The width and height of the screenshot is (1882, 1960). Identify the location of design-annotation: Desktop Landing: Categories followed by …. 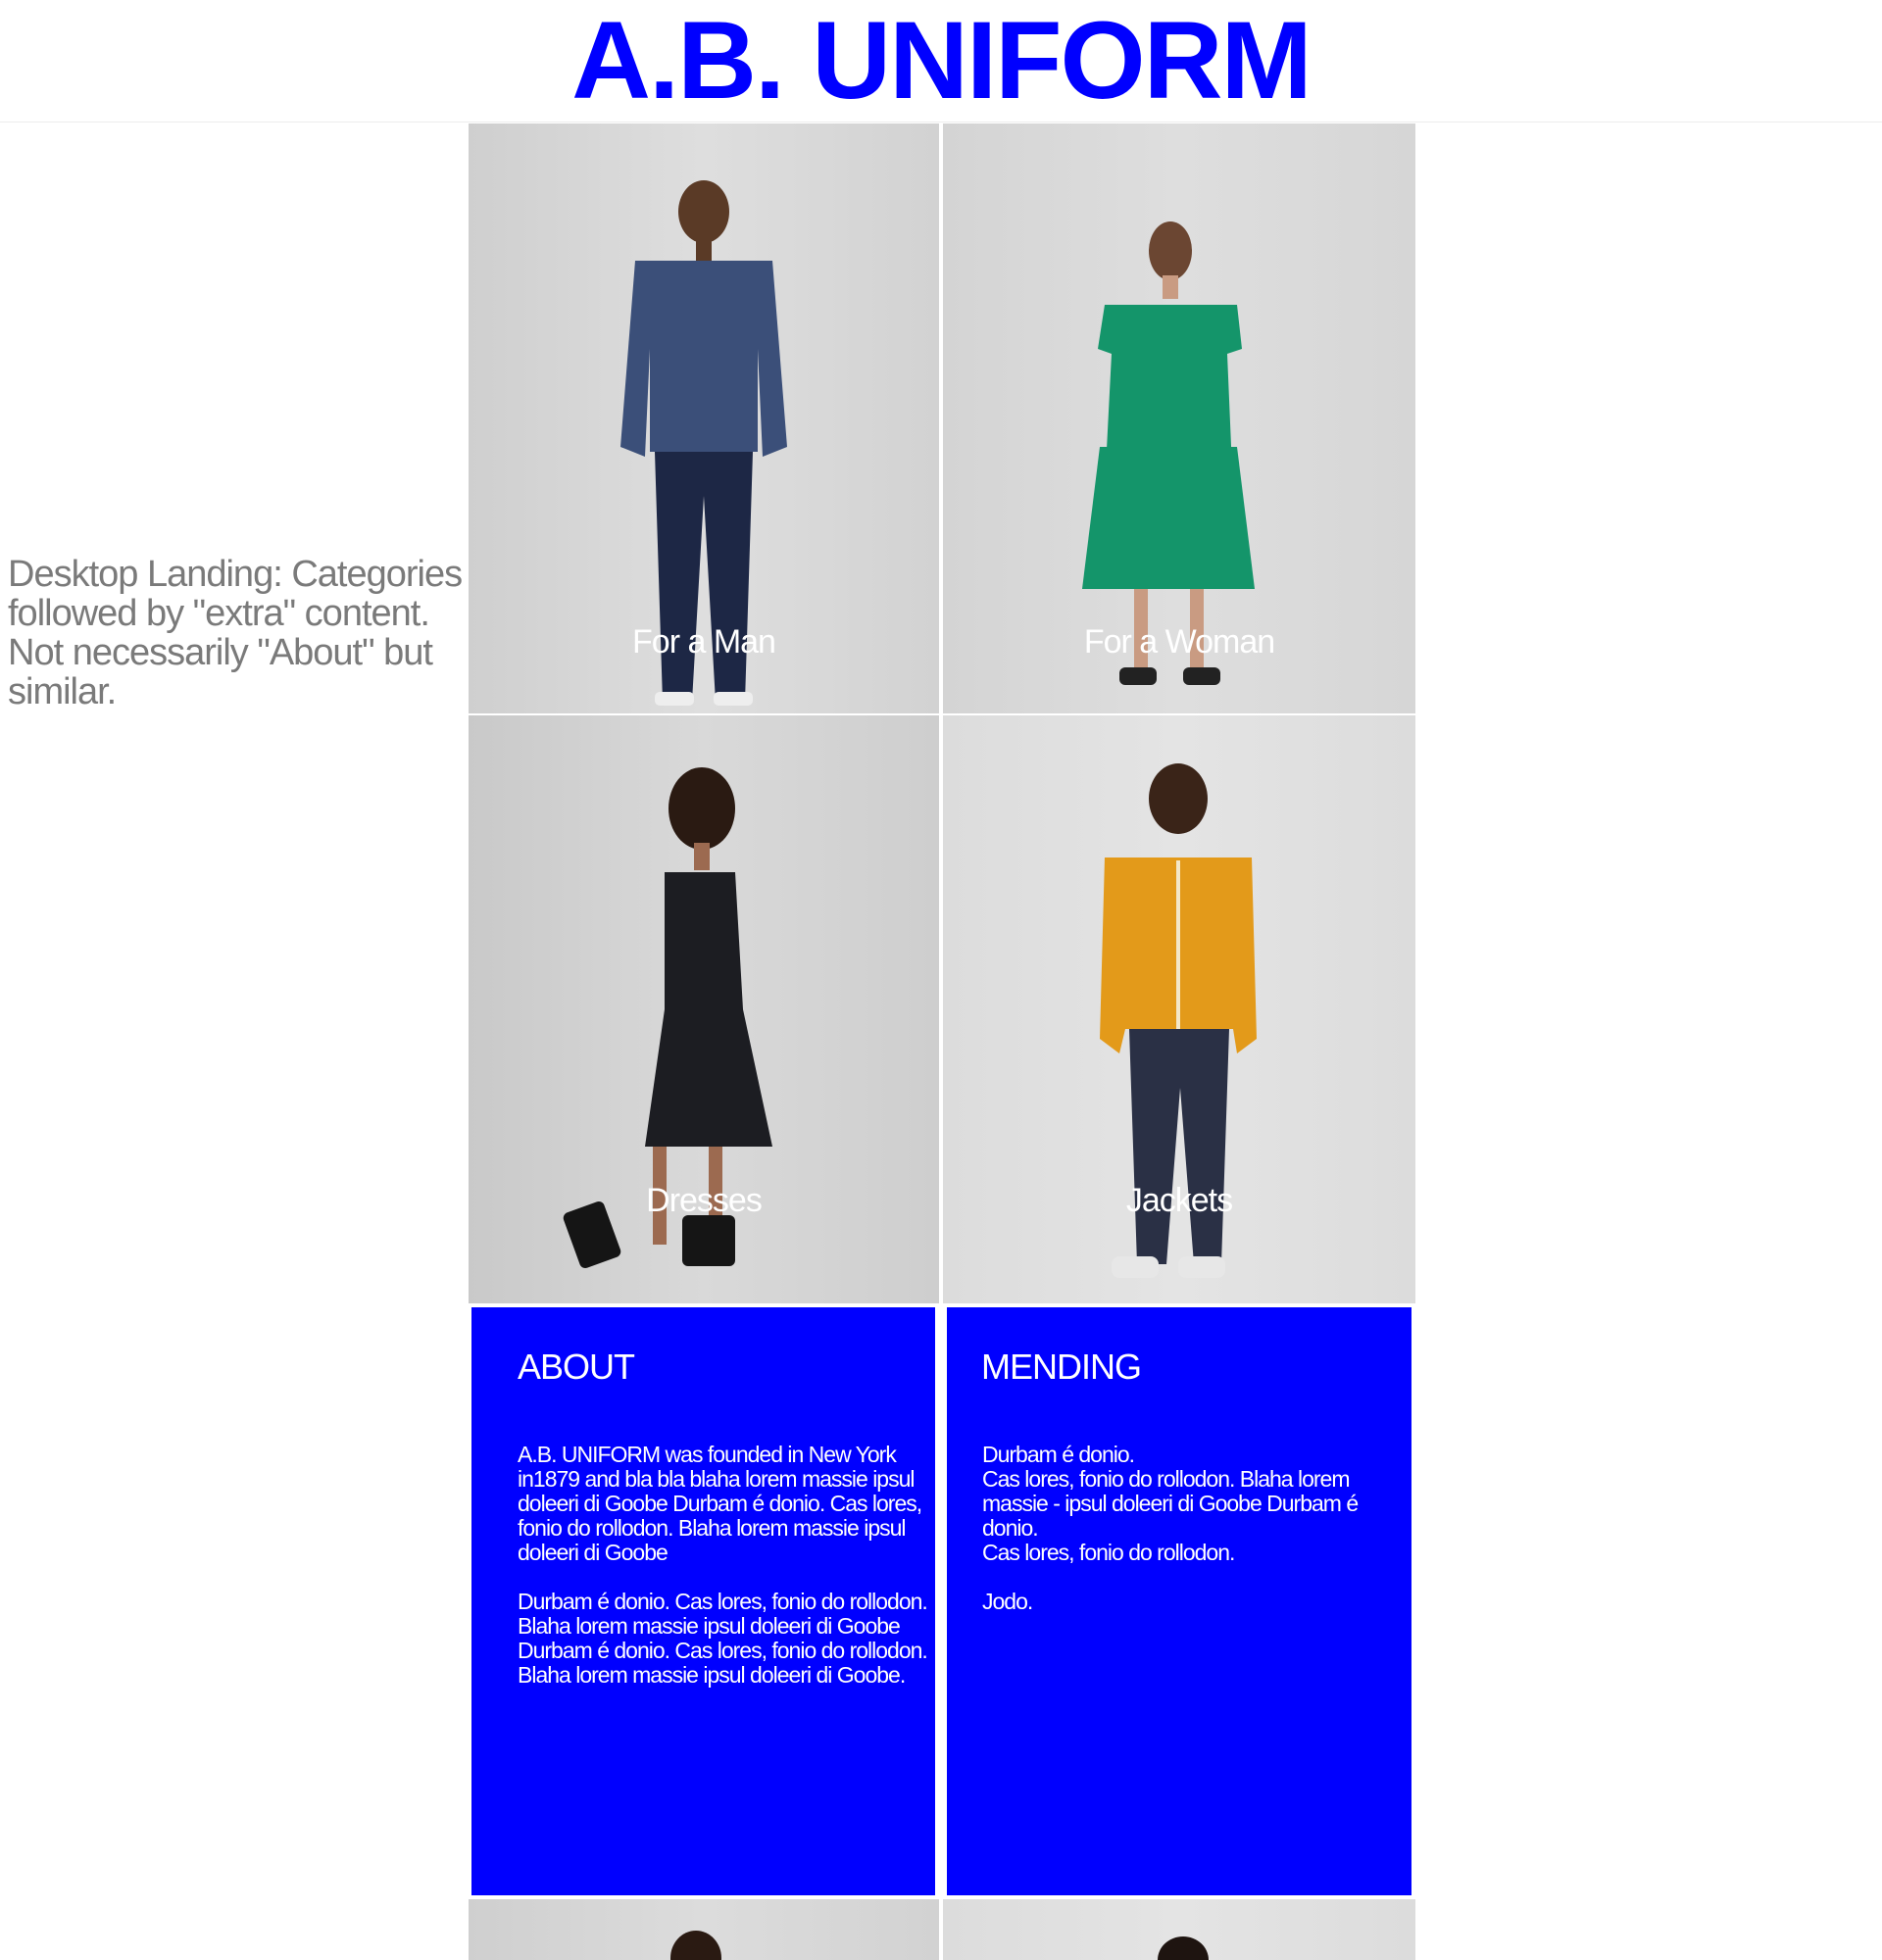
(236, 633).